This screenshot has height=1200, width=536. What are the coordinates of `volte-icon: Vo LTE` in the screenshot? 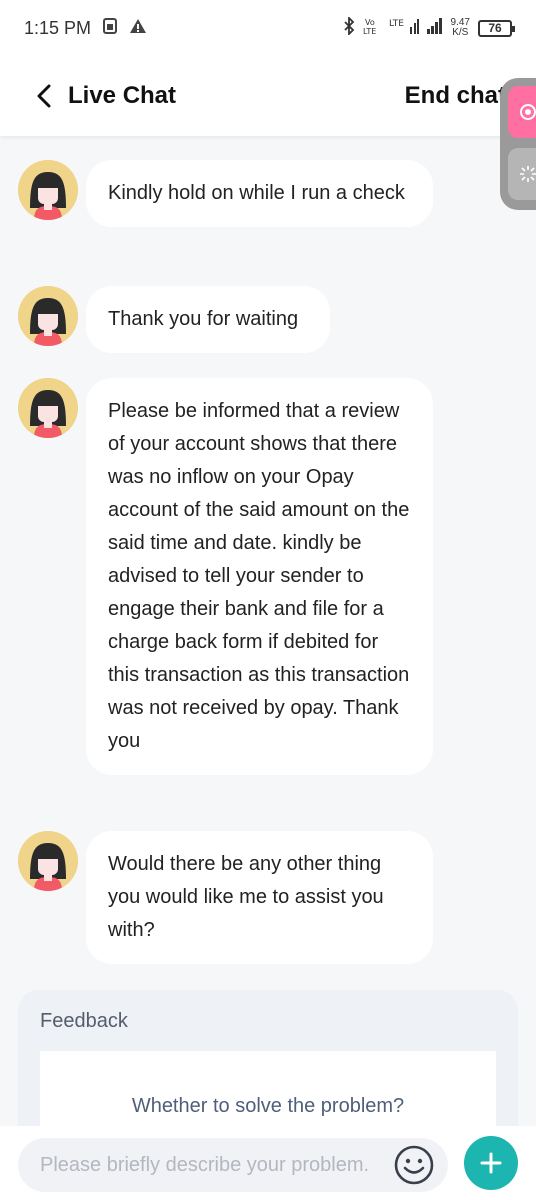 It's located at (372, 28).